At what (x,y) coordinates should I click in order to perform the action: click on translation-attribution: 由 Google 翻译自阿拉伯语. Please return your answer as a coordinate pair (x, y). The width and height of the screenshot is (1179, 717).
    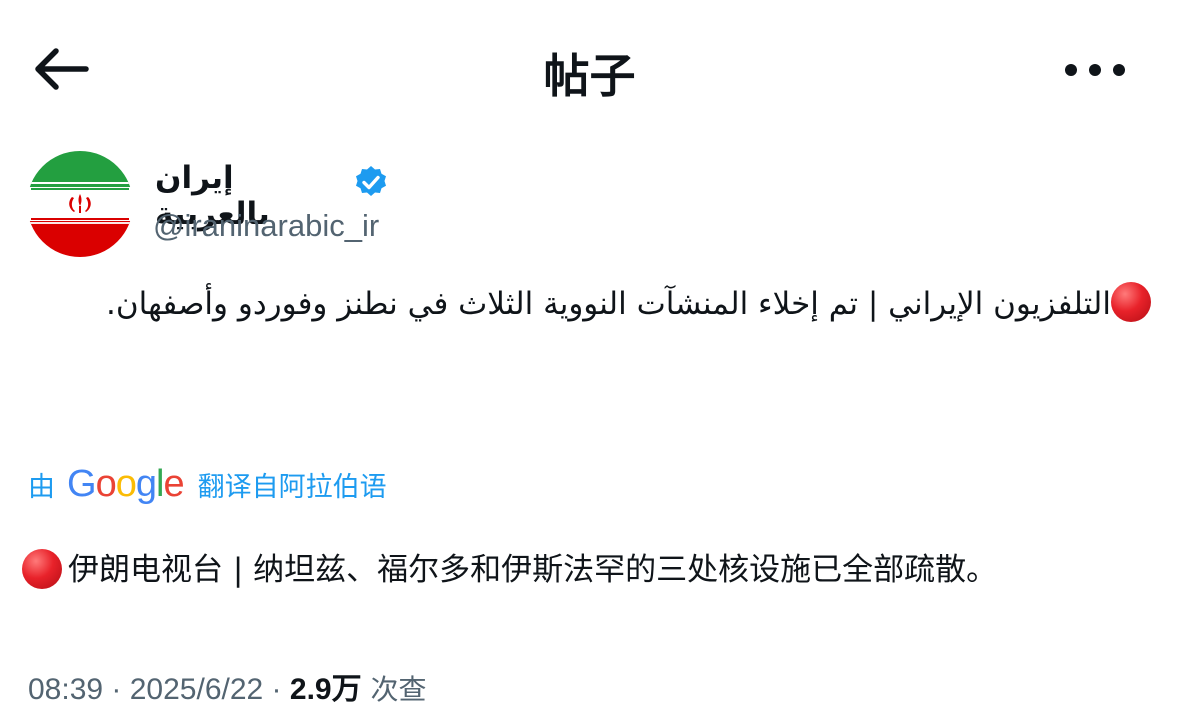
    Looking at the image, I should click on (207, 484).